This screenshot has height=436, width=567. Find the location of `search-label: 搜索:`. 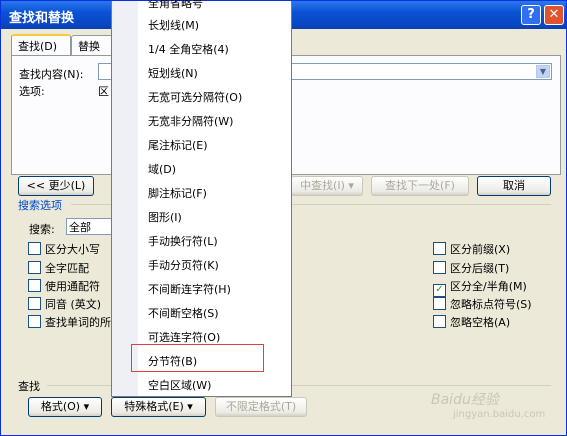

search-label: 搜索: is located at coordinates (42, 229).